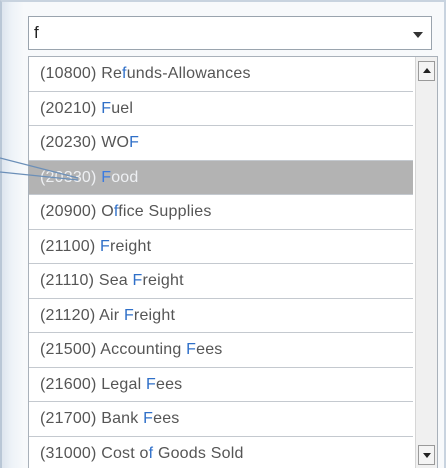  What do you see at coordinates (94, 453) in the screenshot?
I see `item-text-prefix: (31000) Cost o` at bounding box center [94, 453].